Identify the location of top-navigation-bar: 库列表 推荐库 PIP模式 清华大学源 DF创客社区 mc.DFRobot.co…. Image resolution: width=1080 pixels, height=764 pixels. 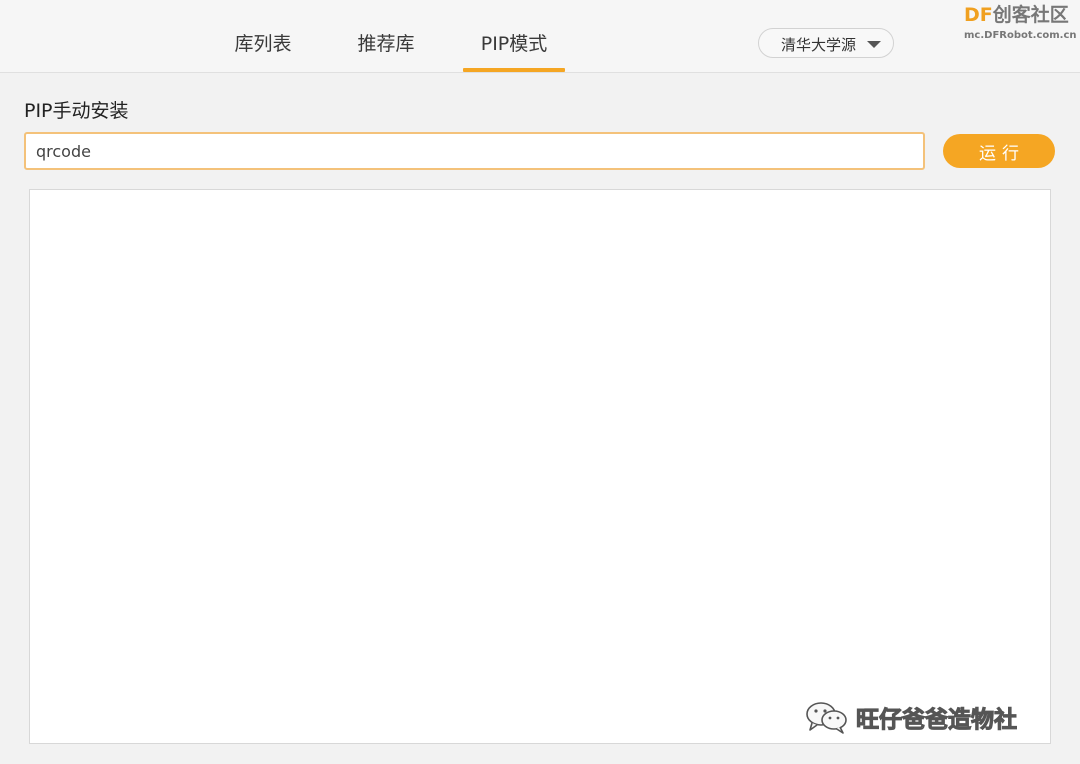
(540, 36).